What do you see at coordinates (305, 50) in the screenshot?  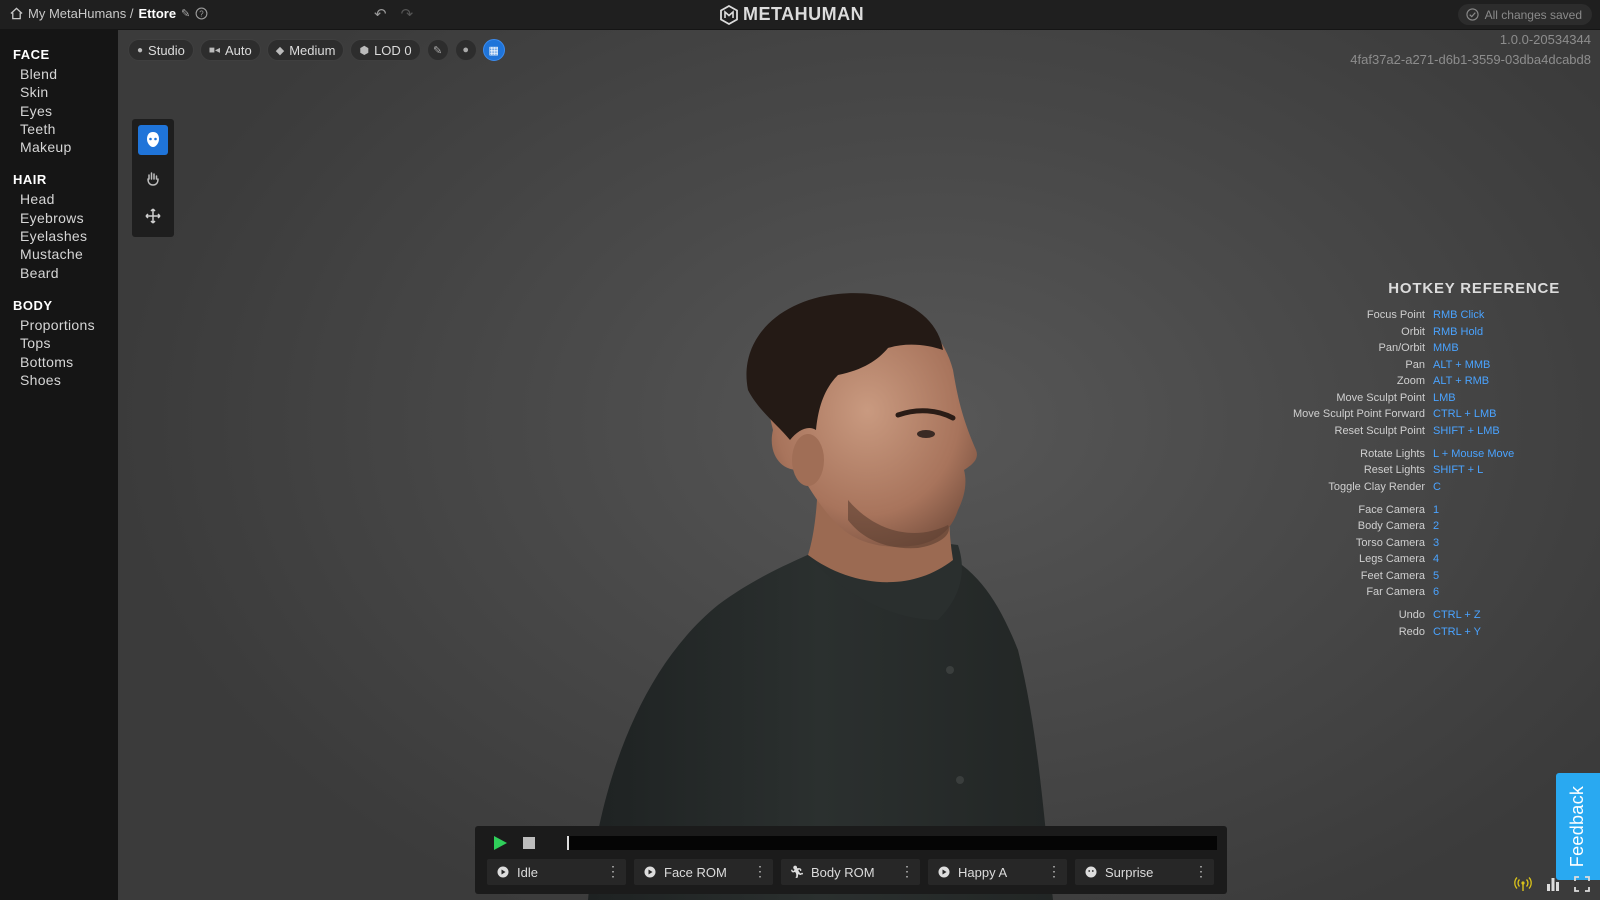 I see `quality-selector: ◆ Medium` at bounding box center [305, 50].